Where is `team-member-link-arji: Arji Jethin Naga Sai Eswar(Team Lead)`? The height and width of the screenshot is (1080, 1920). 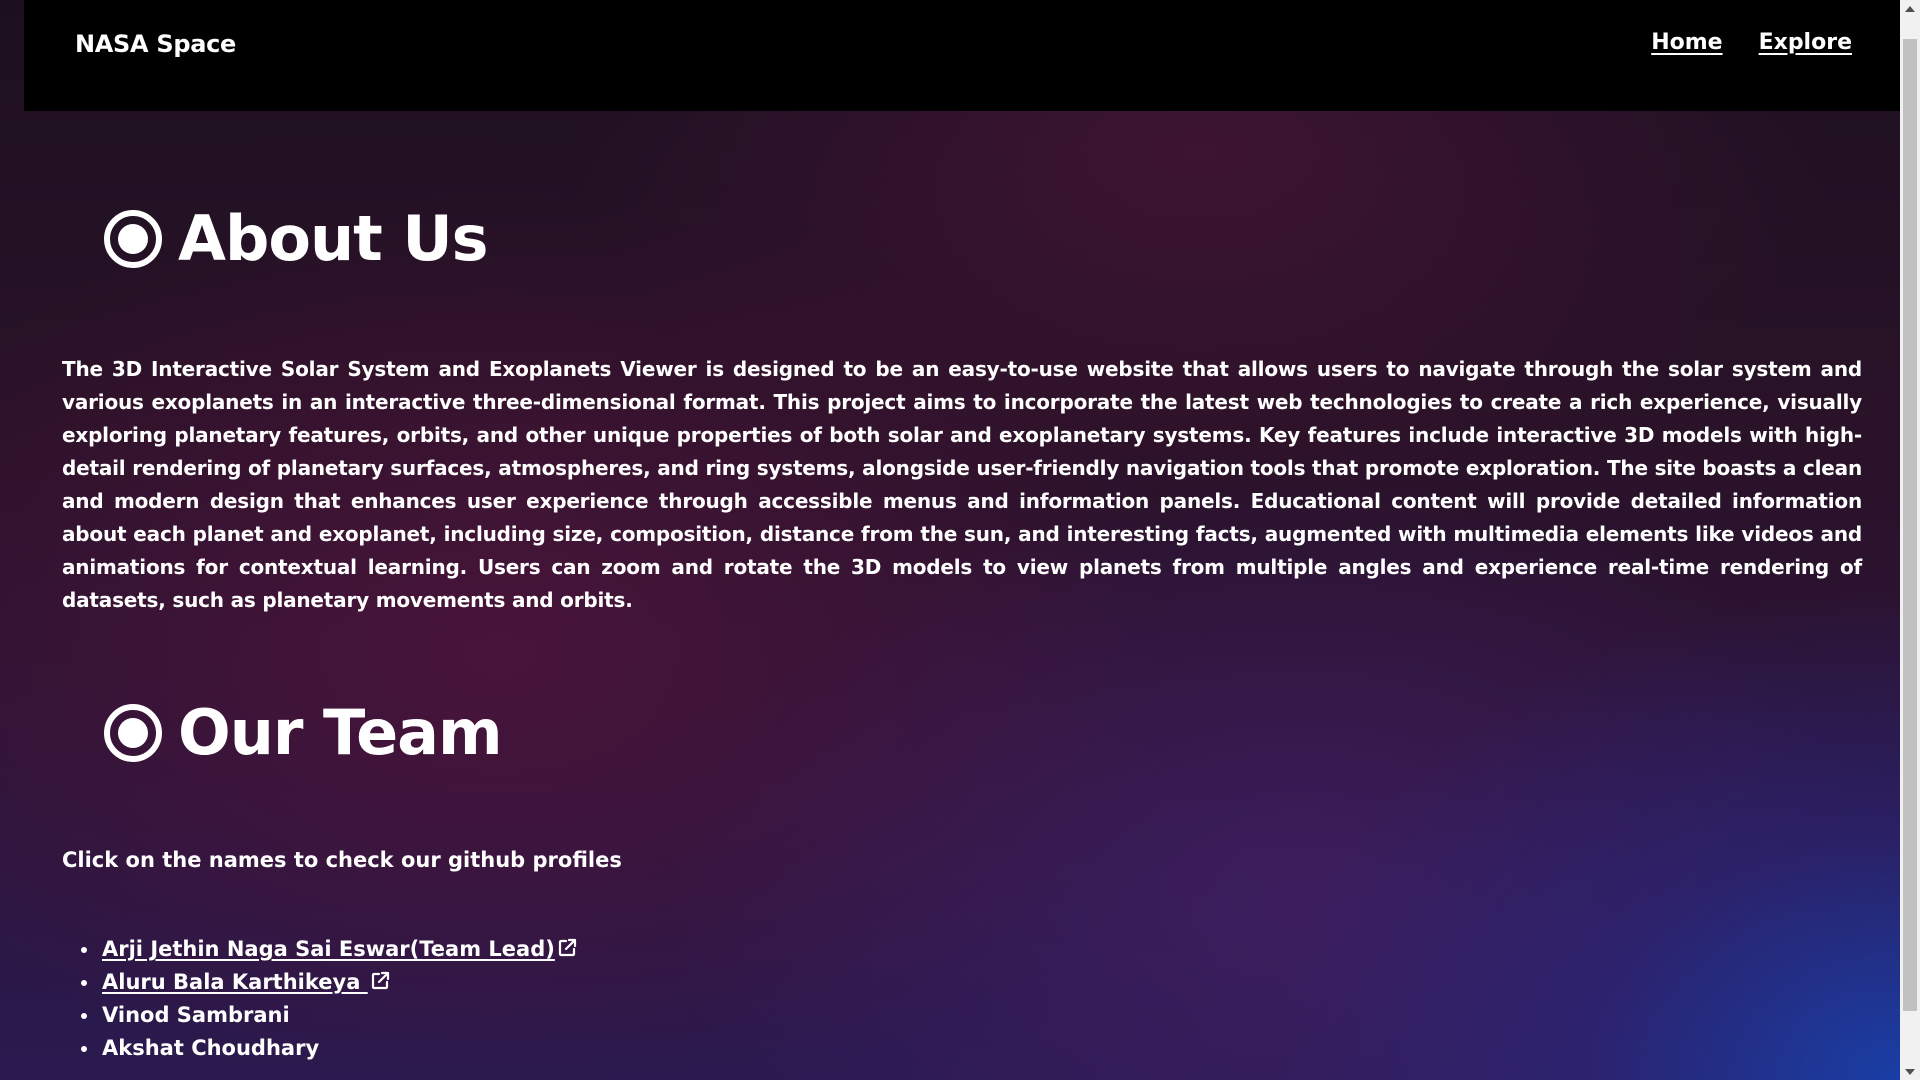 team-member-link-arji: Arji Jethin Naga Sai Eswar(Team Lead) is located at coordinates (339, 949).